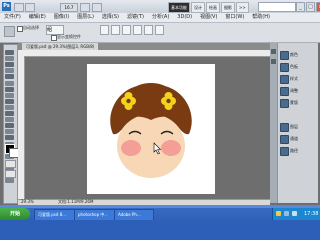  What do you see at coordinates (311, 214) in the screenshot?
I see `taskbar-clock: 17:38` at bounding box center [311, 214].